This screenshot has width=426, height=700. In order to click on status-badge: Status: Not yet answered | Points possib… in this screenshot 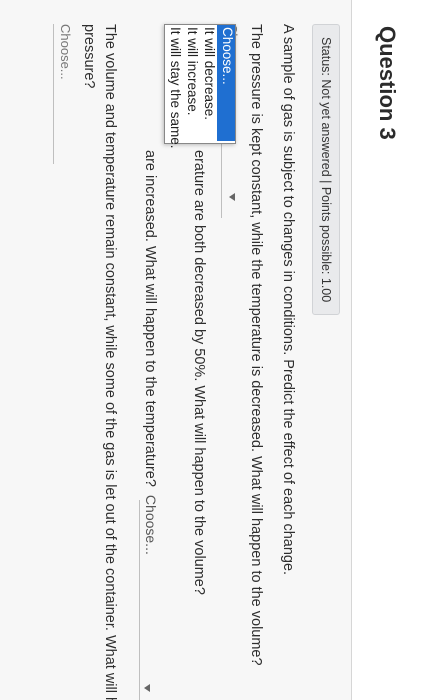, I will do `click(326, 170)`.